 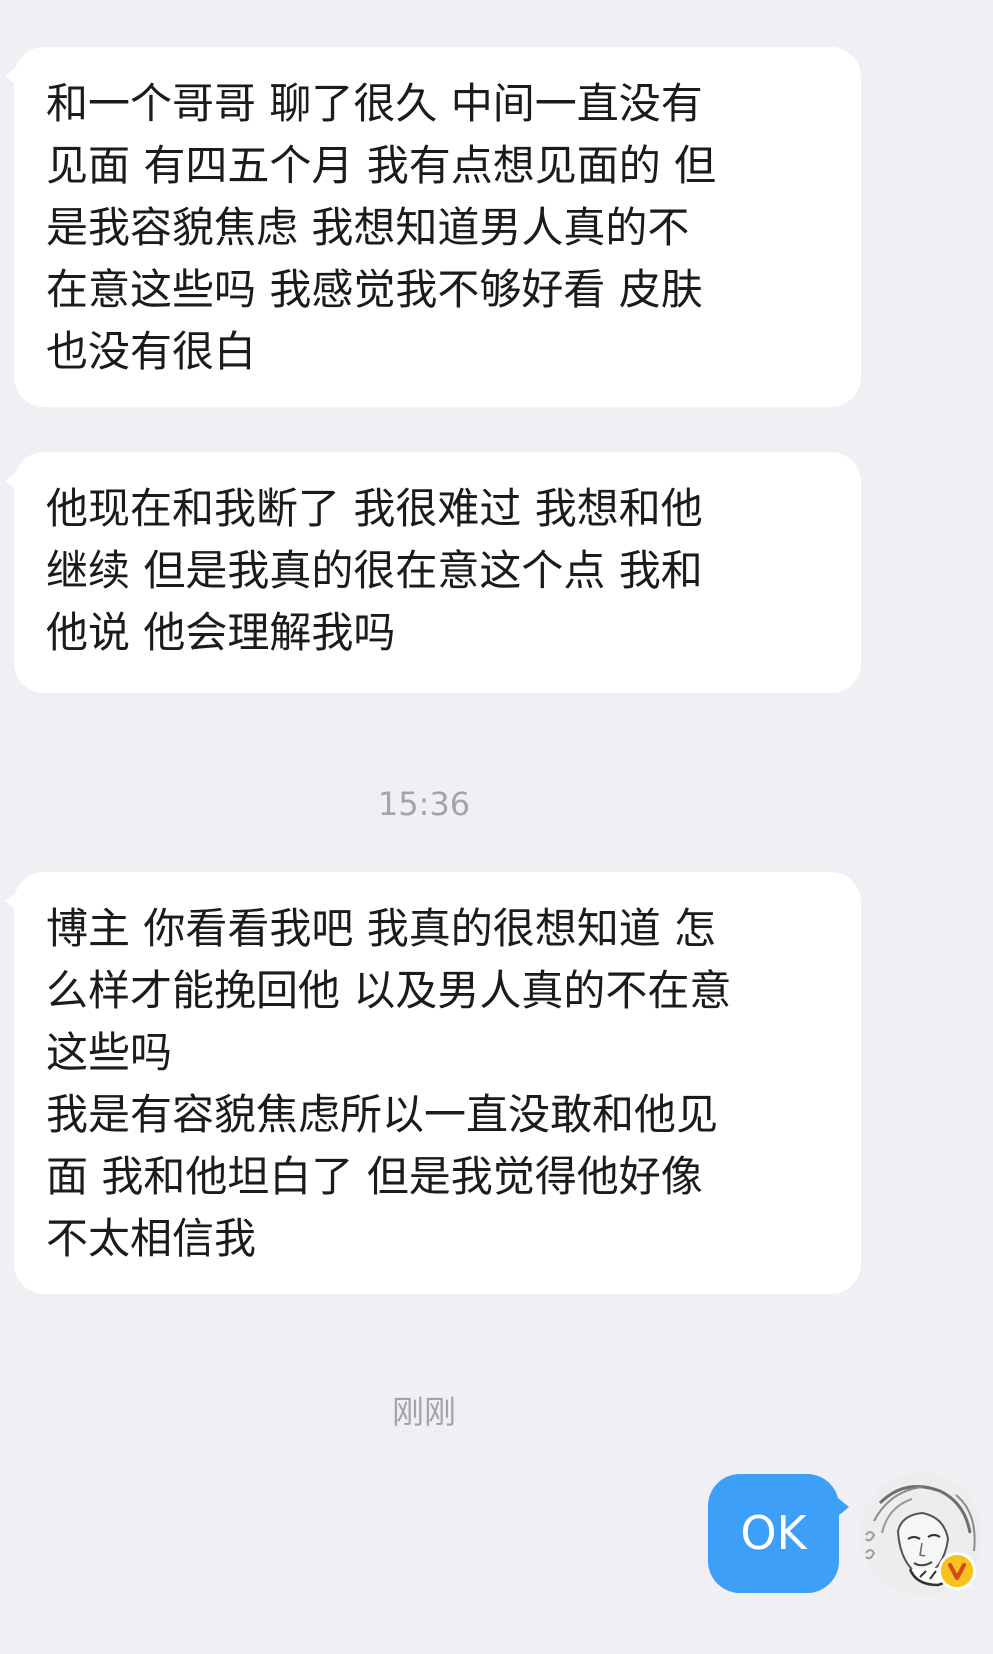 I want to click on message-timestamp: 刚刚, so click(x=423, y=1412).